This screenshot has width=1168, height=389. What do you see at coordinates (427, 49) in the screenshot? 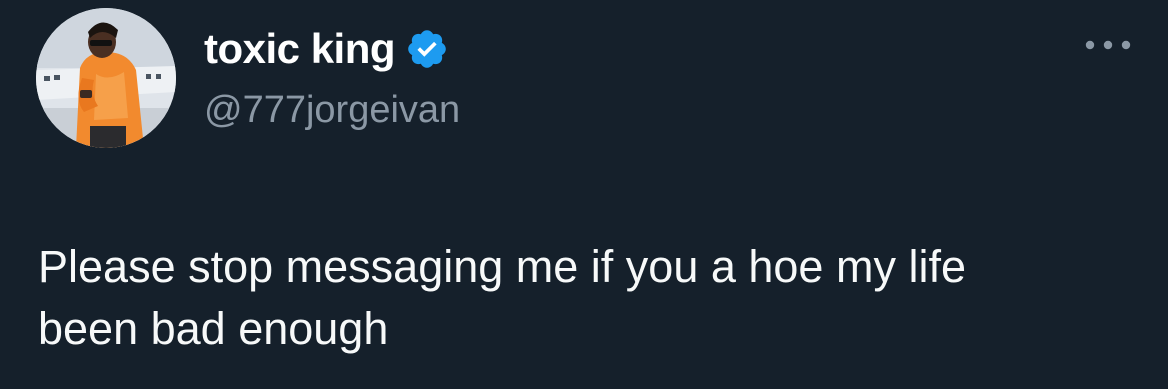
I see `verified-badge-icon` at bounding box center [427, 49].